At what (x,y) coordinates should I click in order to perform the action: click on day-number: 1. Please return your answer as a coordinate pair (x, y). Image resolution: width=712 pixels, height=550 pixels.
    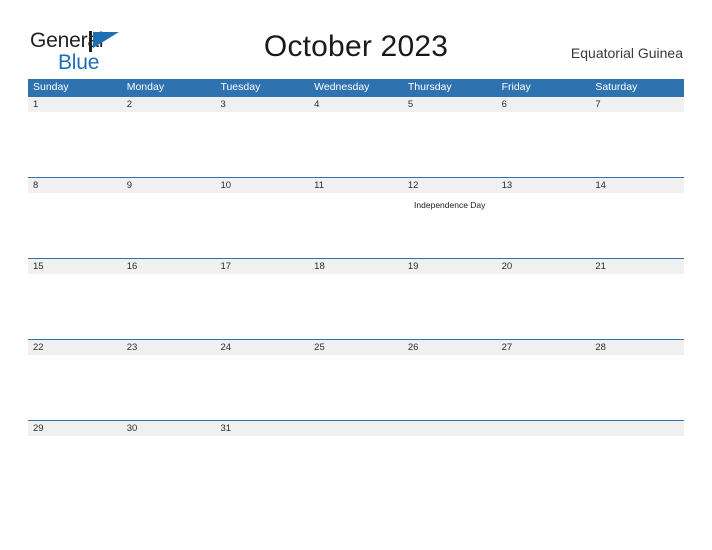
    Looking at the image, I should click on (75, 104).